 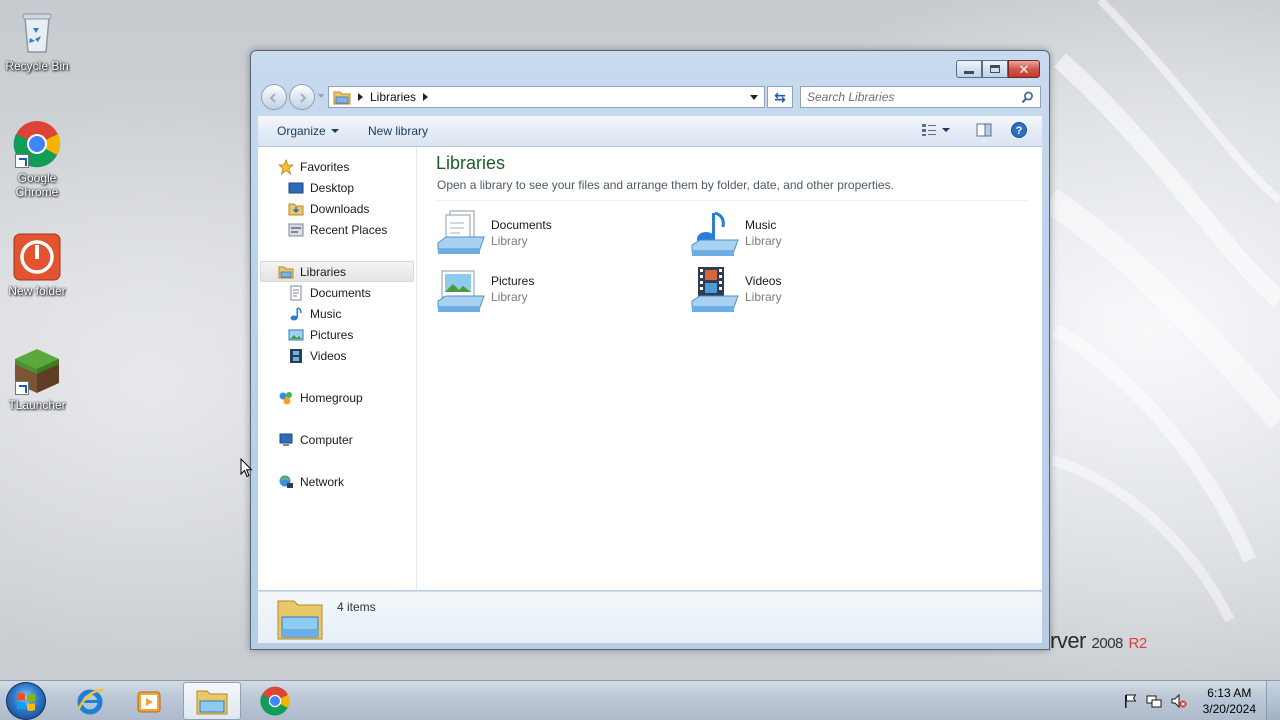 I want to click on action-center-flag-icon, so click(x=1130, y=701).